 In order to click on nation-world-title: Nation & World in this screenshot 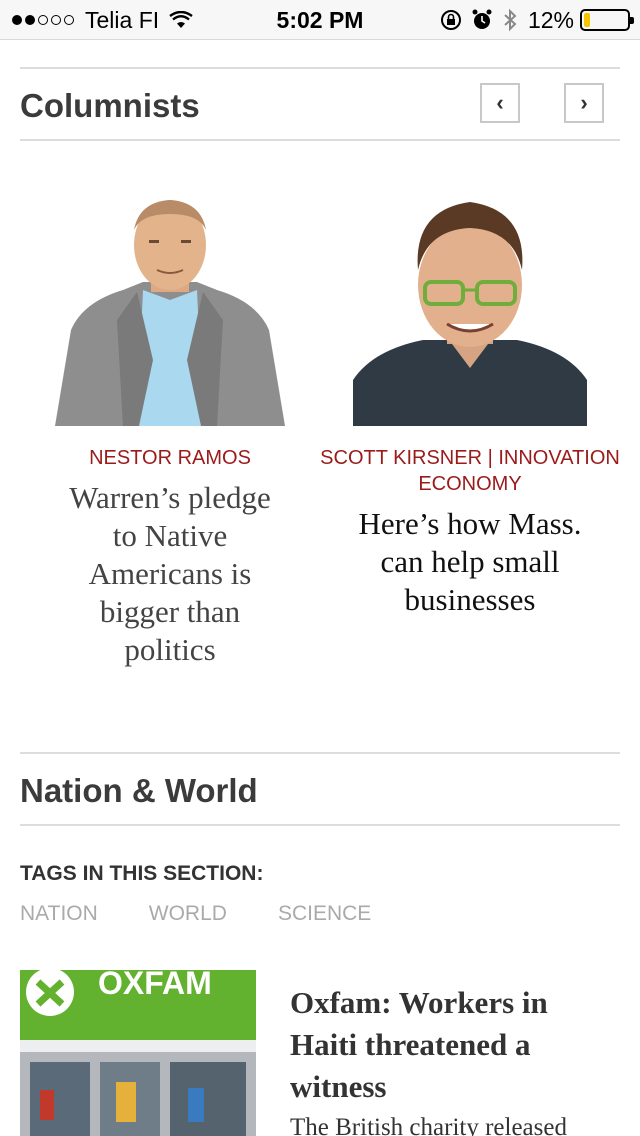, I will do `click(139, 790)`.